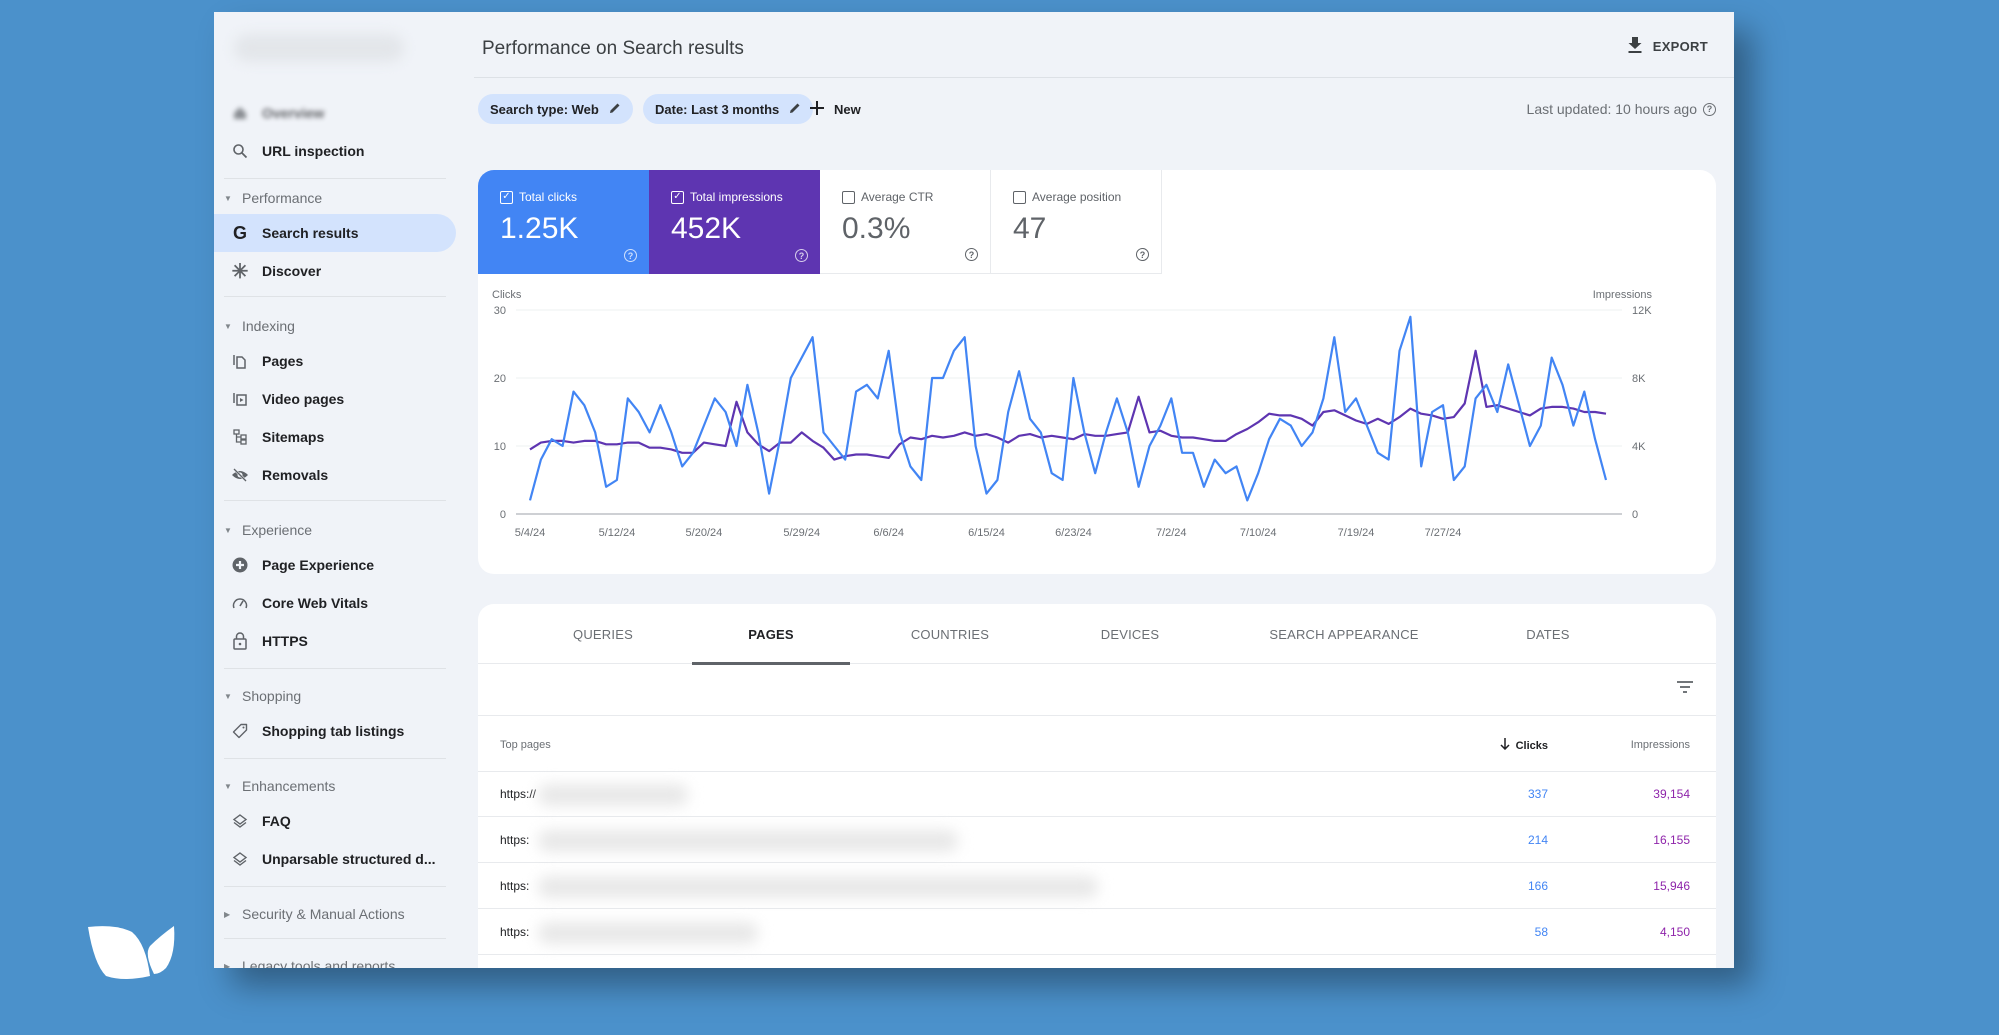 This screenshot has height=1035, width=1999. What do you see at coordinates (335, 731) in the screenshot?
I see `sidebar-item-shopping-tab-listings: Shopping tab listings` at bounding box center [335, 731].